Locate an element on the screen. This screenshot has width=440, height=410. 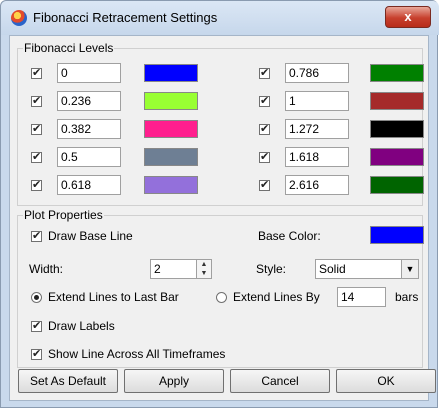
fibonacci-levels-legend: Fibonacci Levels is located at coordinates (69, 48).